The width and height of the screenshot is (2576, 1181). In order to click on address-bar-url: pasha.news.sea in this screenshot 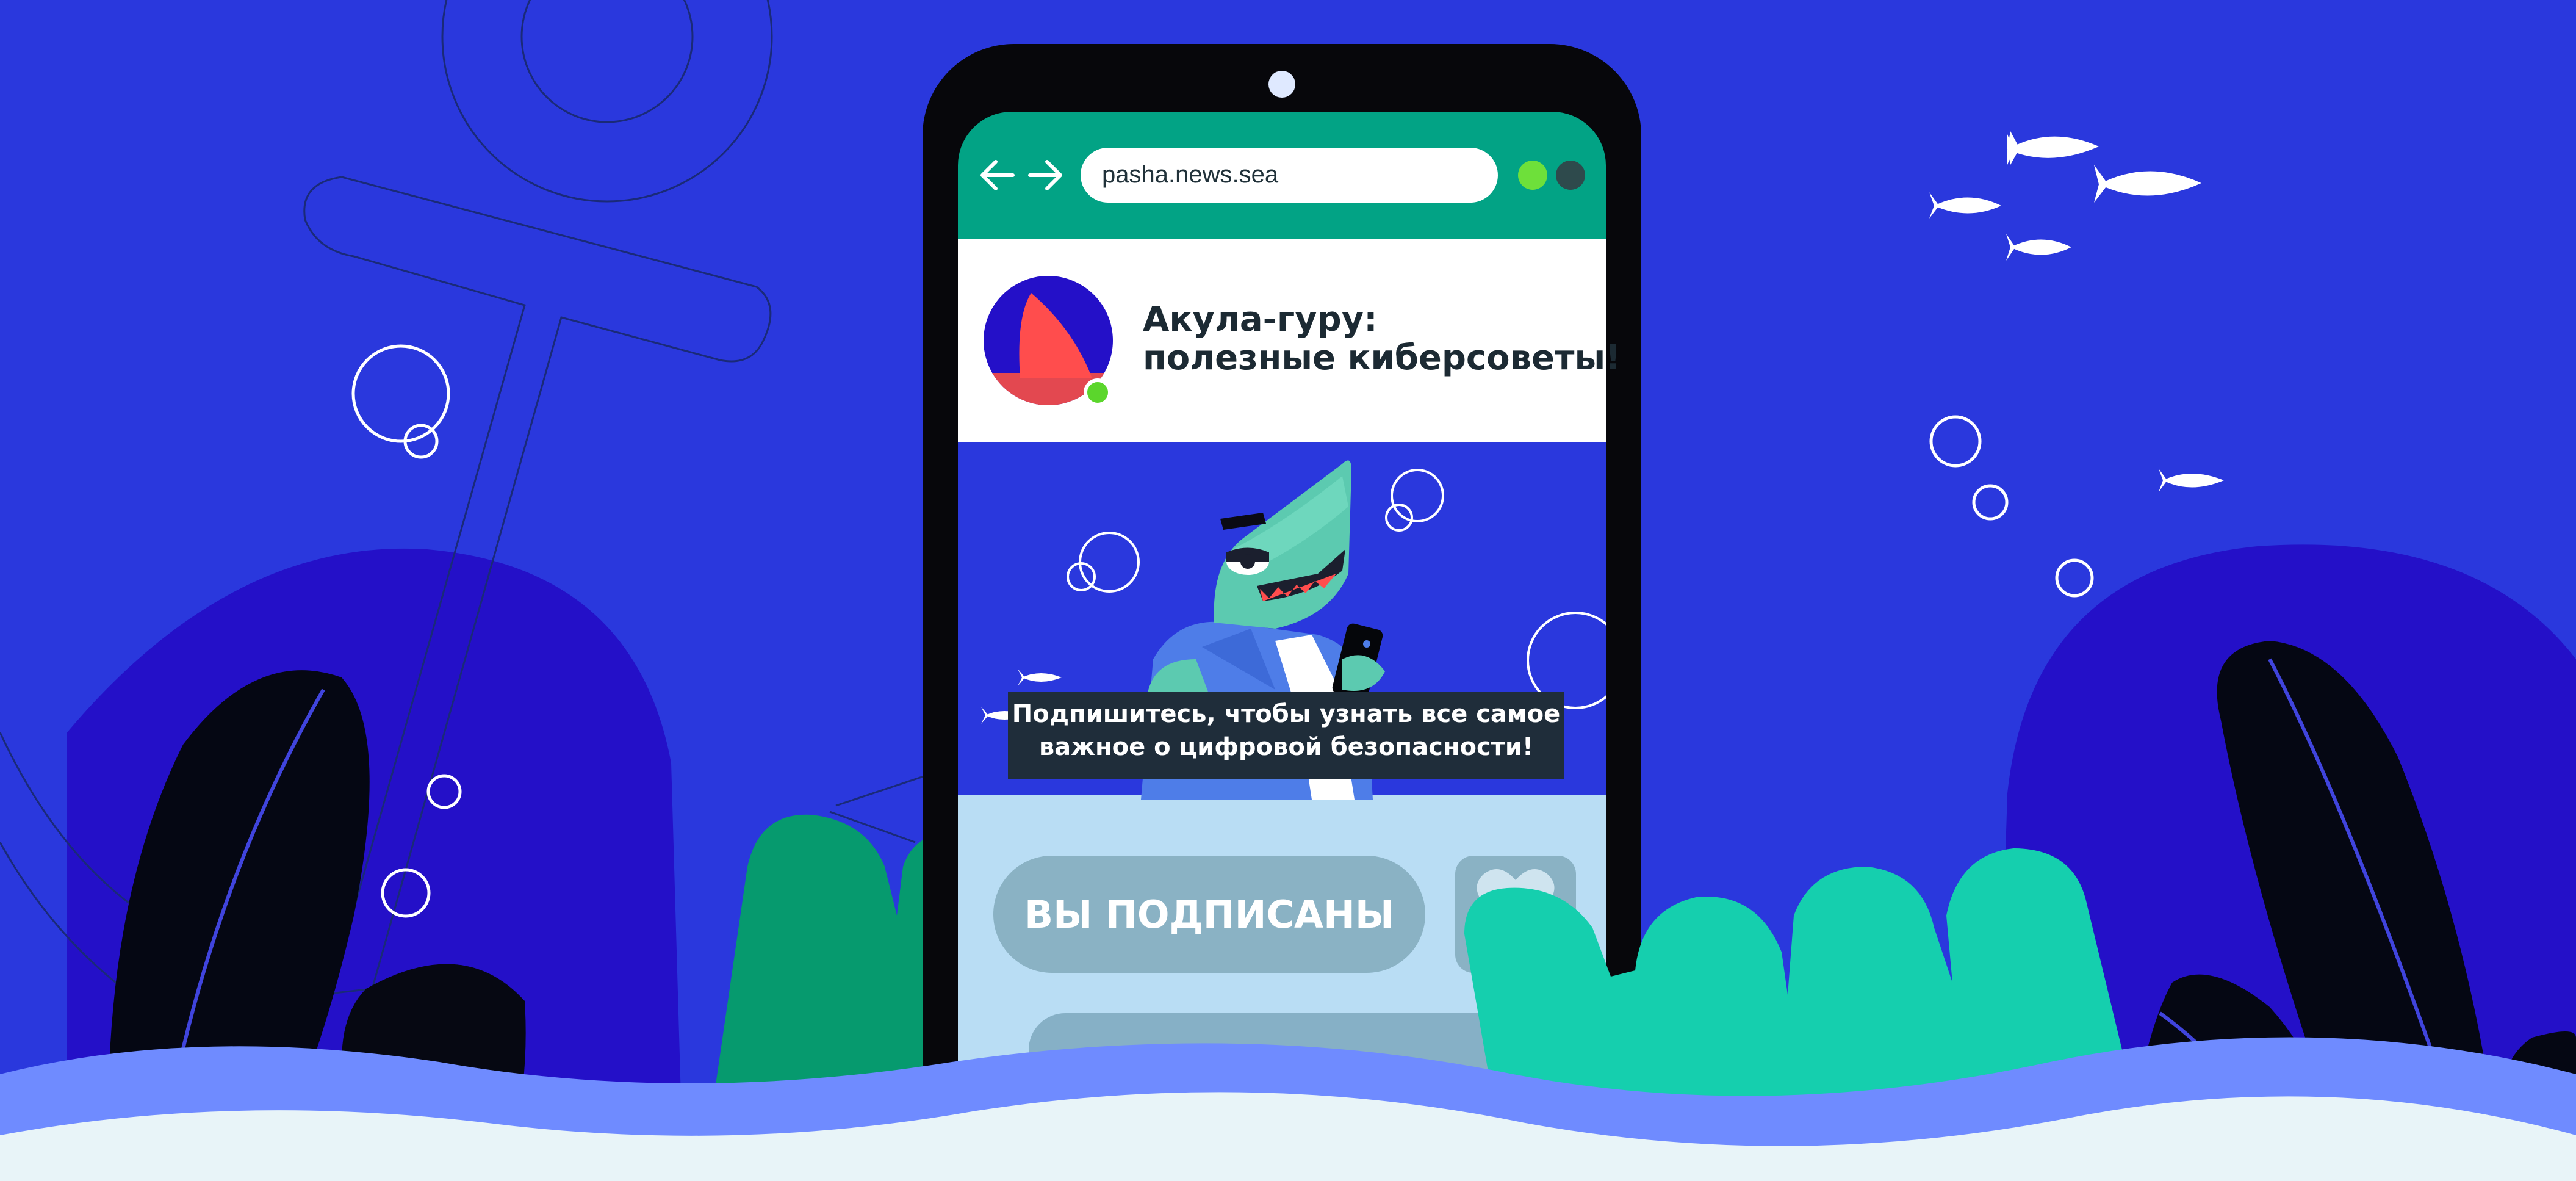, I will do `click(1190, 174)`.